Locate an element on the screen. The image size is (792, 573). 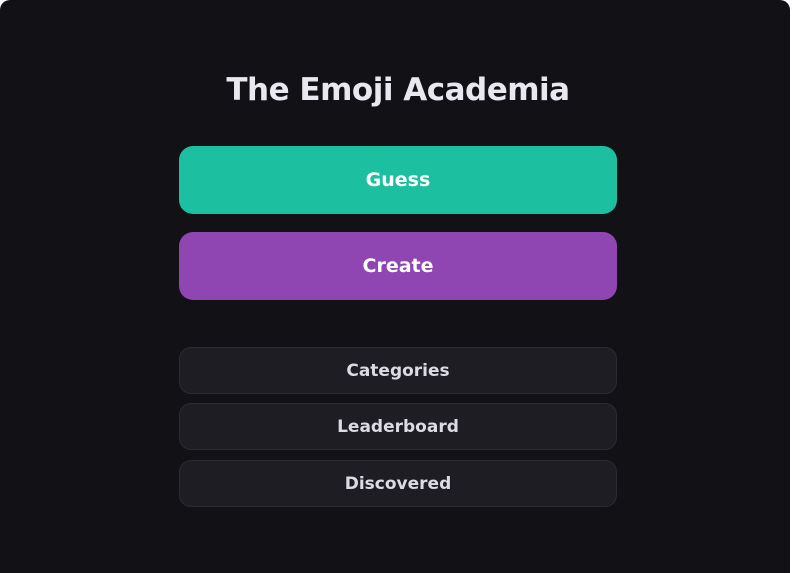
leaderboard-button: Leaderboard is located at coordinates (398, 426).